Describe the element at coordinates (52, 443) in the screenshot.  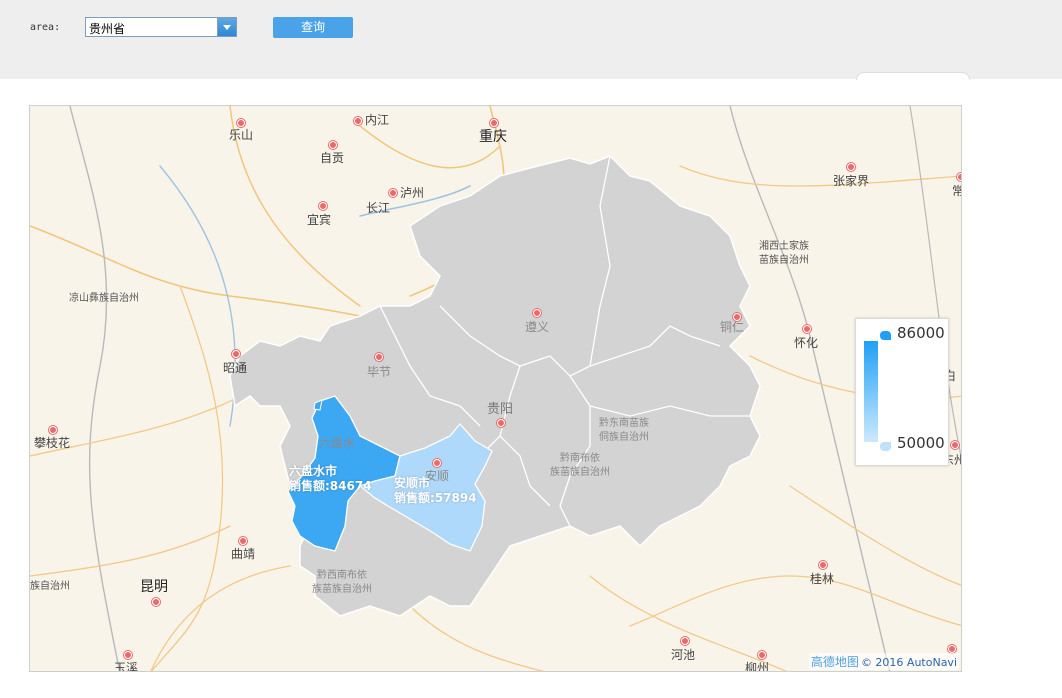
I see `city-label: 攀枝花` at that location.